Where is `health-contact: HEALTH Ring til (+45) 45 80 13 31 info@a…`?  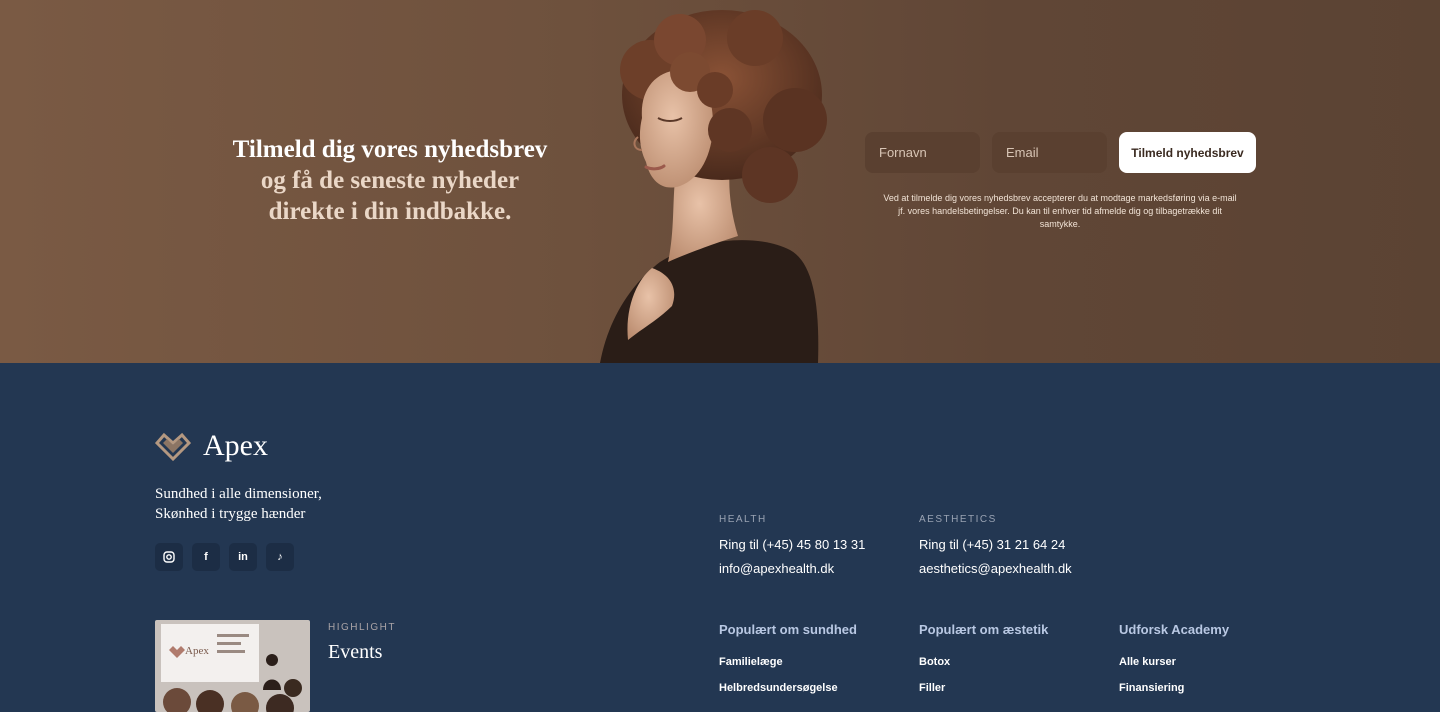
health-contact: HEALTH Ring til (+45) 45 80 13 31 info@a… is located at coordinates (792, 549).